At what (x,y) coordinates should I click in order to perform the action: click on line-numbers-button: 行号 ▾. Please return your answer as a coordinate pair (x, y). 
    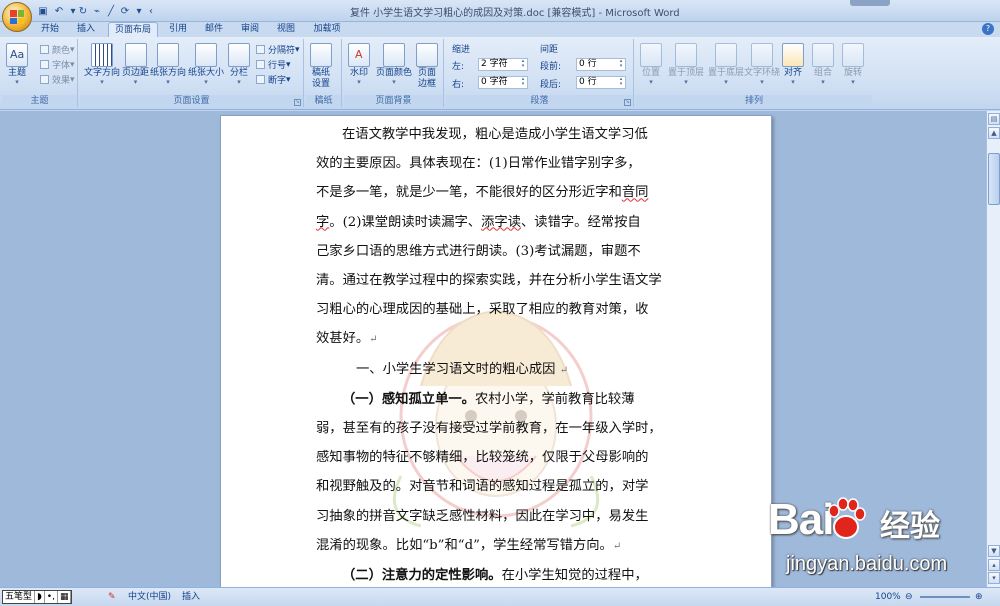
    Looking at the image, I should click on (273, 64).